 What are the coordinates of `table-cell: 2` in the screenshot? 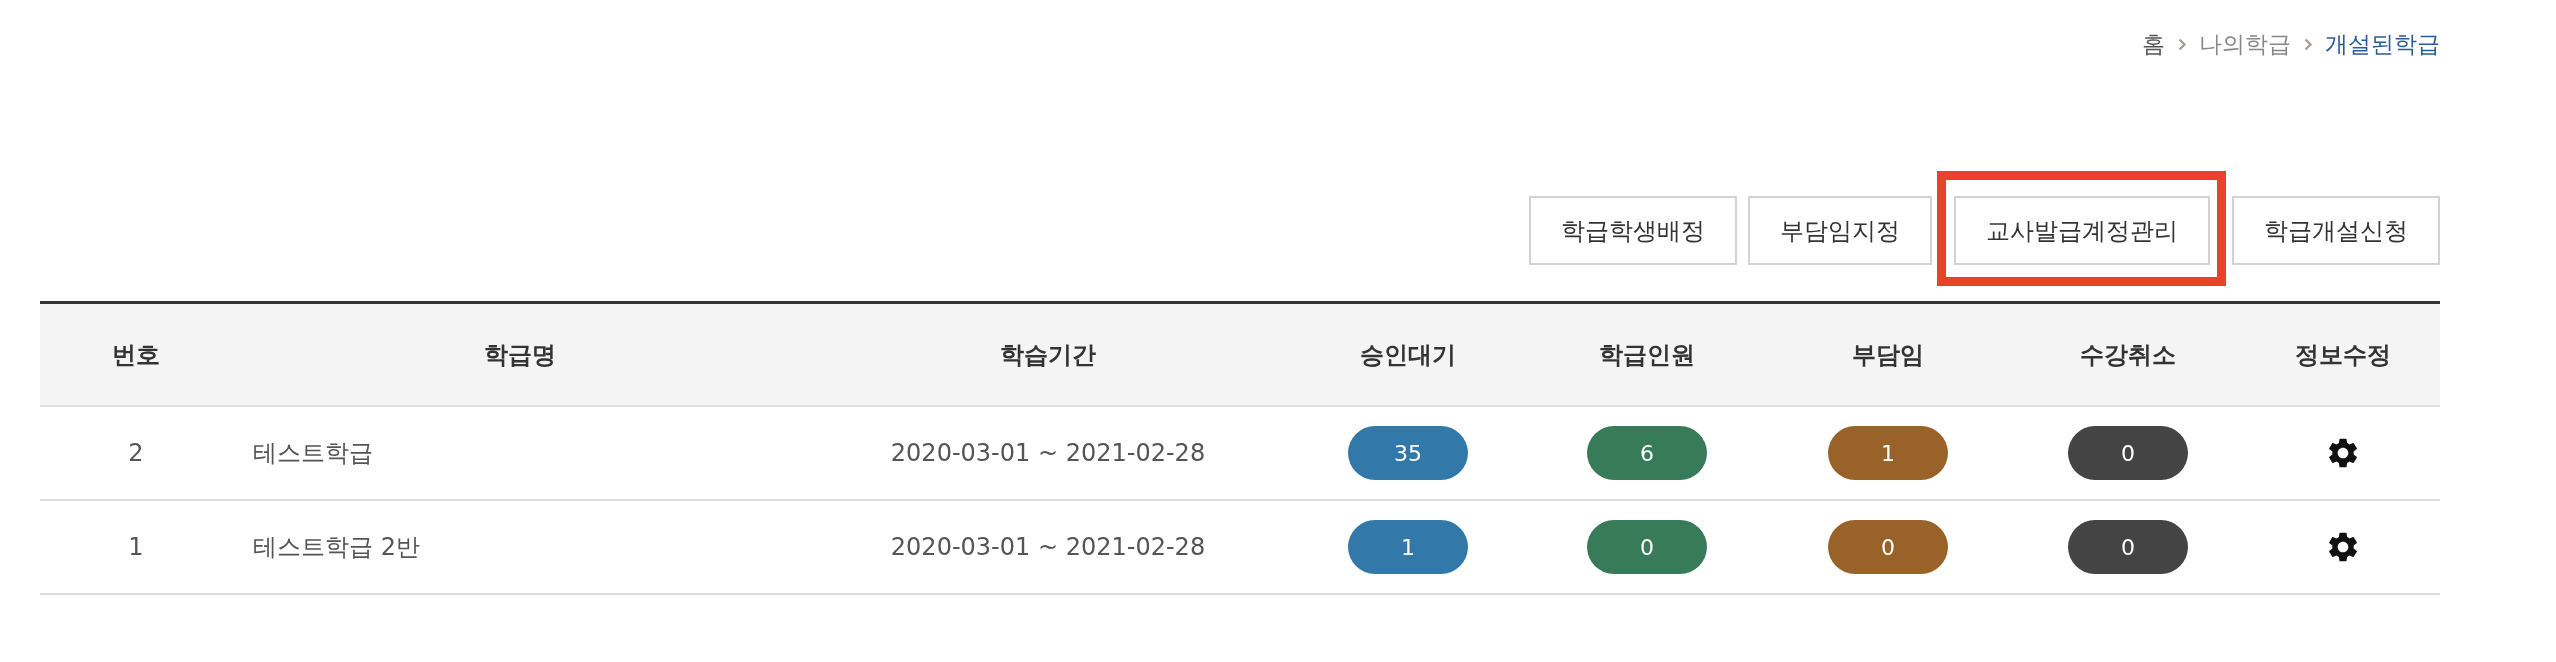 It's located at (136, 453).